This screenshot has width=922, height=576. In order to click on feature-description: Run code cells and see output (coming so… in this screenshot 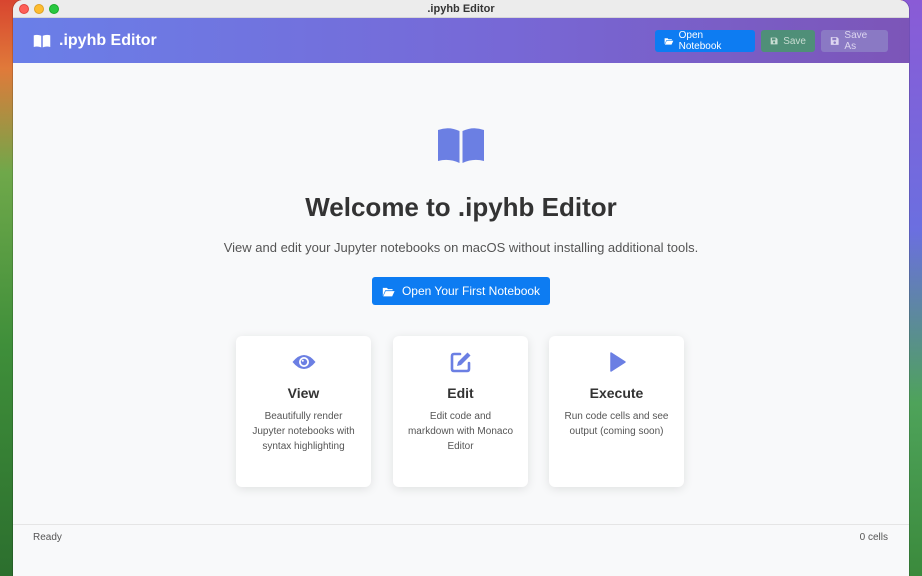, I will do `click(616, 424)`.